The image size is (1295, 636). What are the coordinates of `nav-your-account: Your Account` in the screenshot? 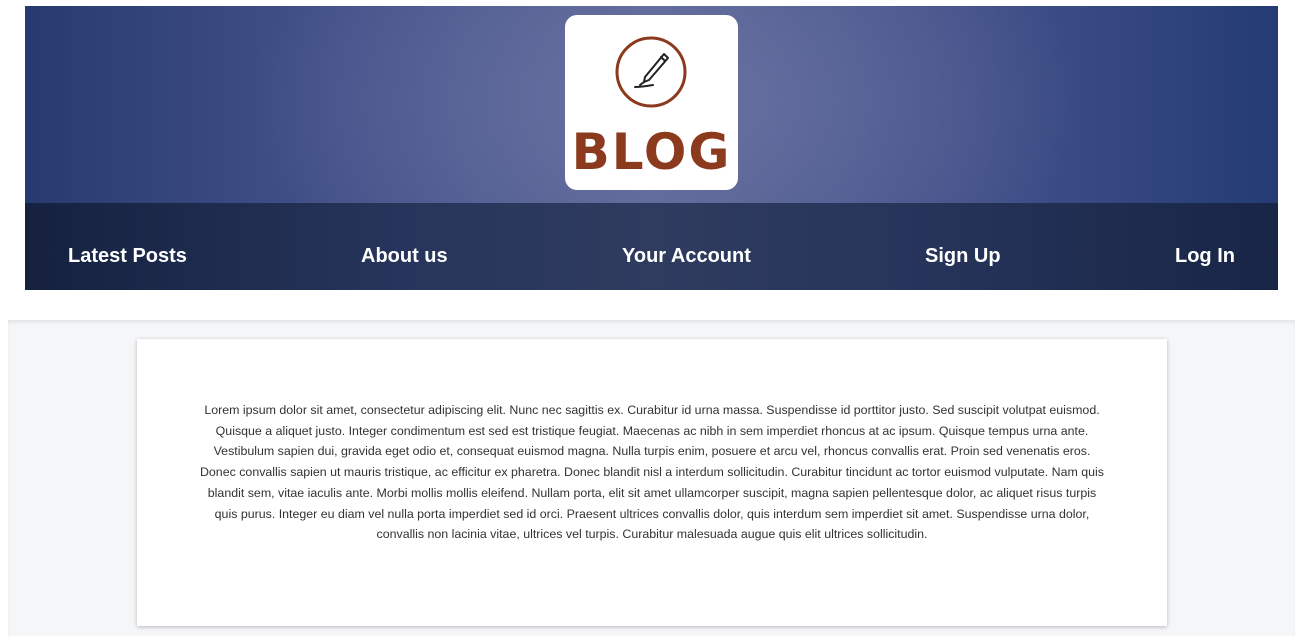 It's located at (686, 256).